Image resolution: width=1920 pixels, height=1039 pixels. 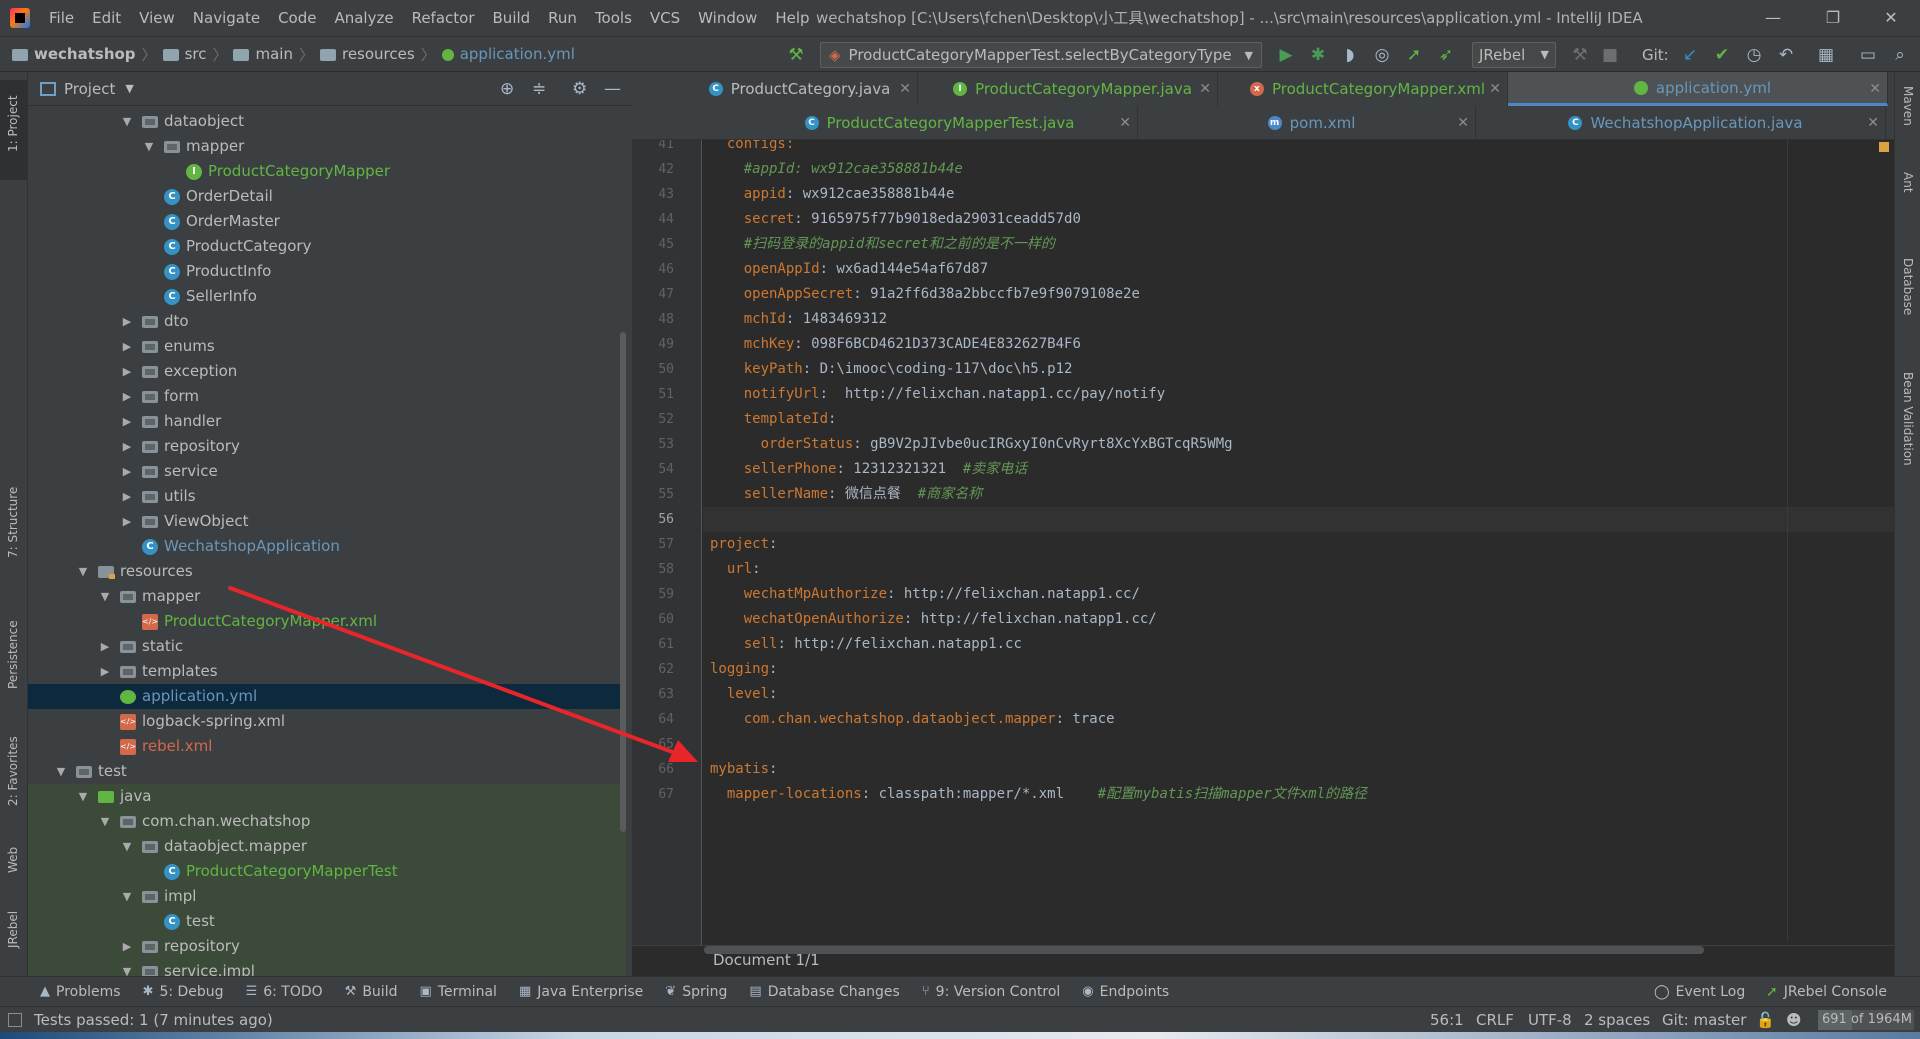 I want to click on tree-item: C ProductInfo, so click(x=327, y=271).